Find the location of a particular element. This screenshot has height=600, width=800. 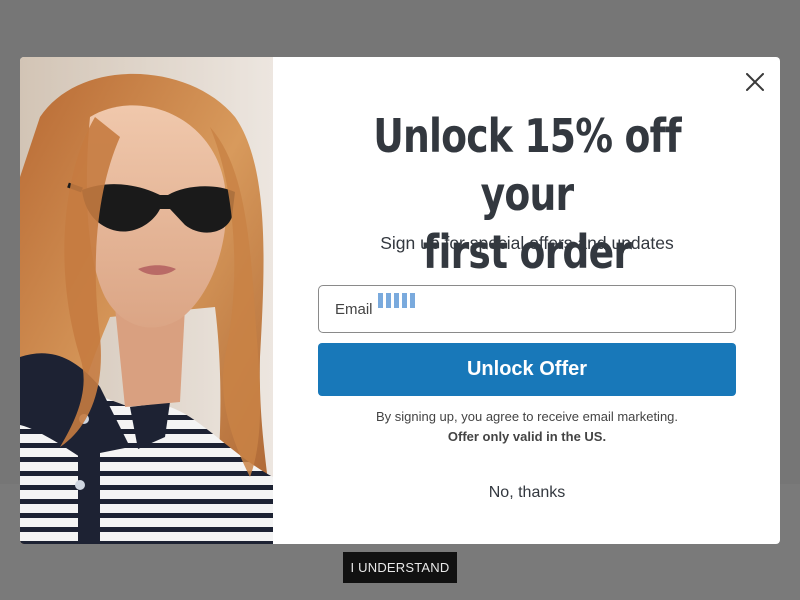

headline-line-1: Unlock 15% off your is located at coordinates (527, 165).